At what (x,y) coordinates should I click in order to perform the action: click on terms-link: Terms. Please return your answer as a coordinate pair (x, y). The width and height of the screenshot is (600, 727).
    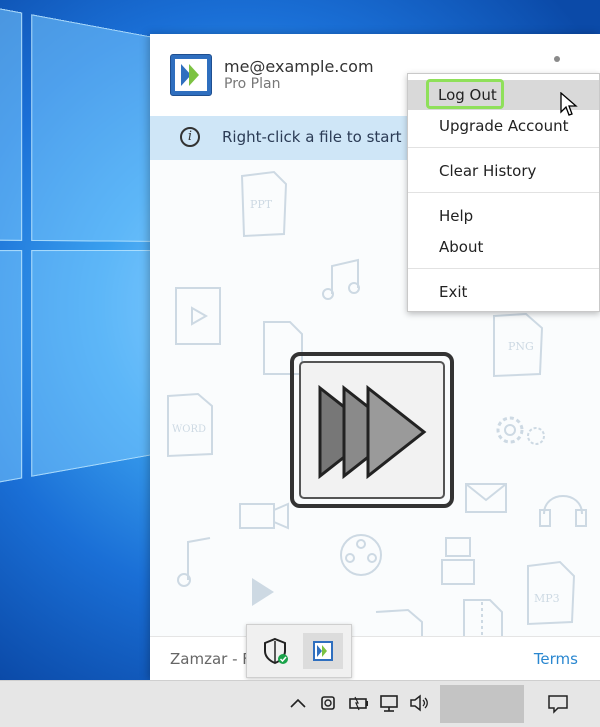
    Looking at the image, I should click on (556, 659).